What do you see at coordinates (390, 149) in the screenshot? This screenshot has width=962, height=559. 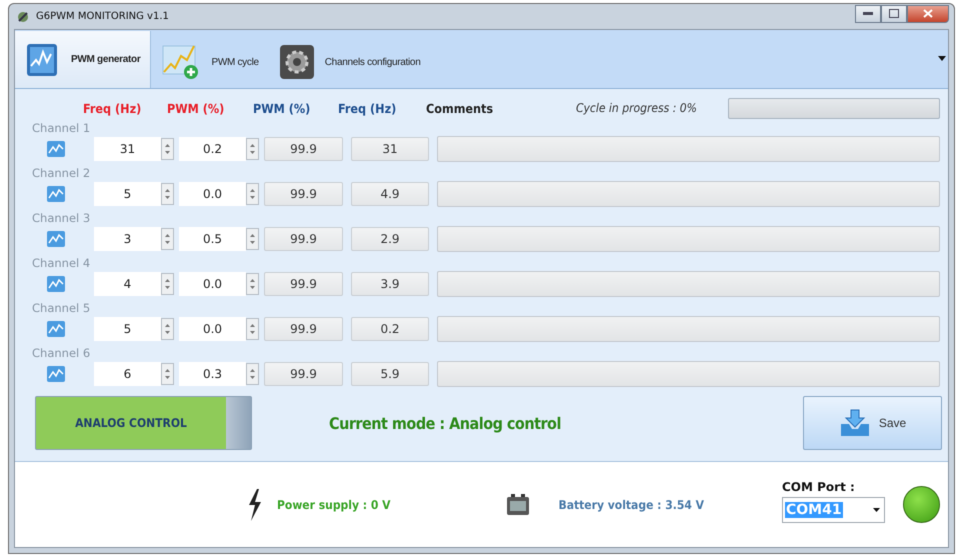 I see `freq-output: 31` at bounding box center [390, 149].